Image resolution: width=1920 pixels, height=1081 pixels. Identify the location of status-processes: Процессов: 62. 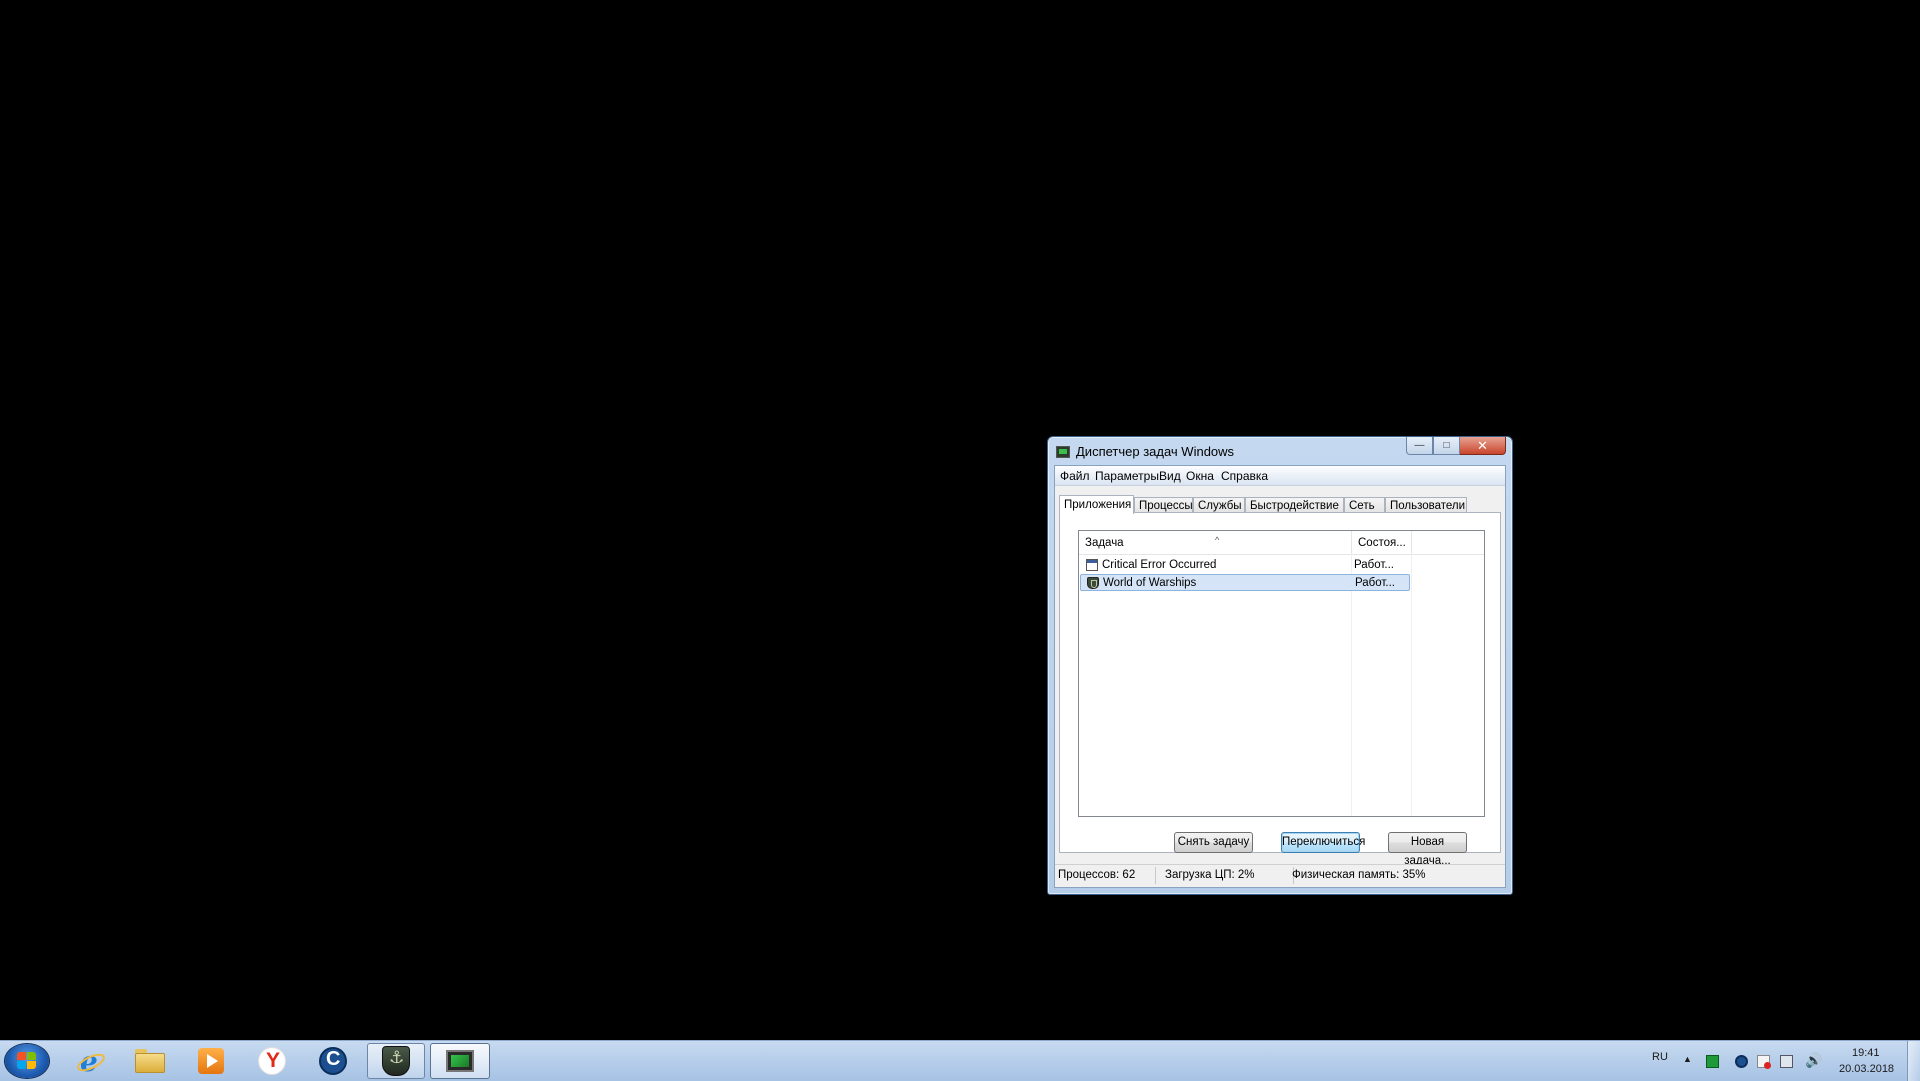
(1097, 875).